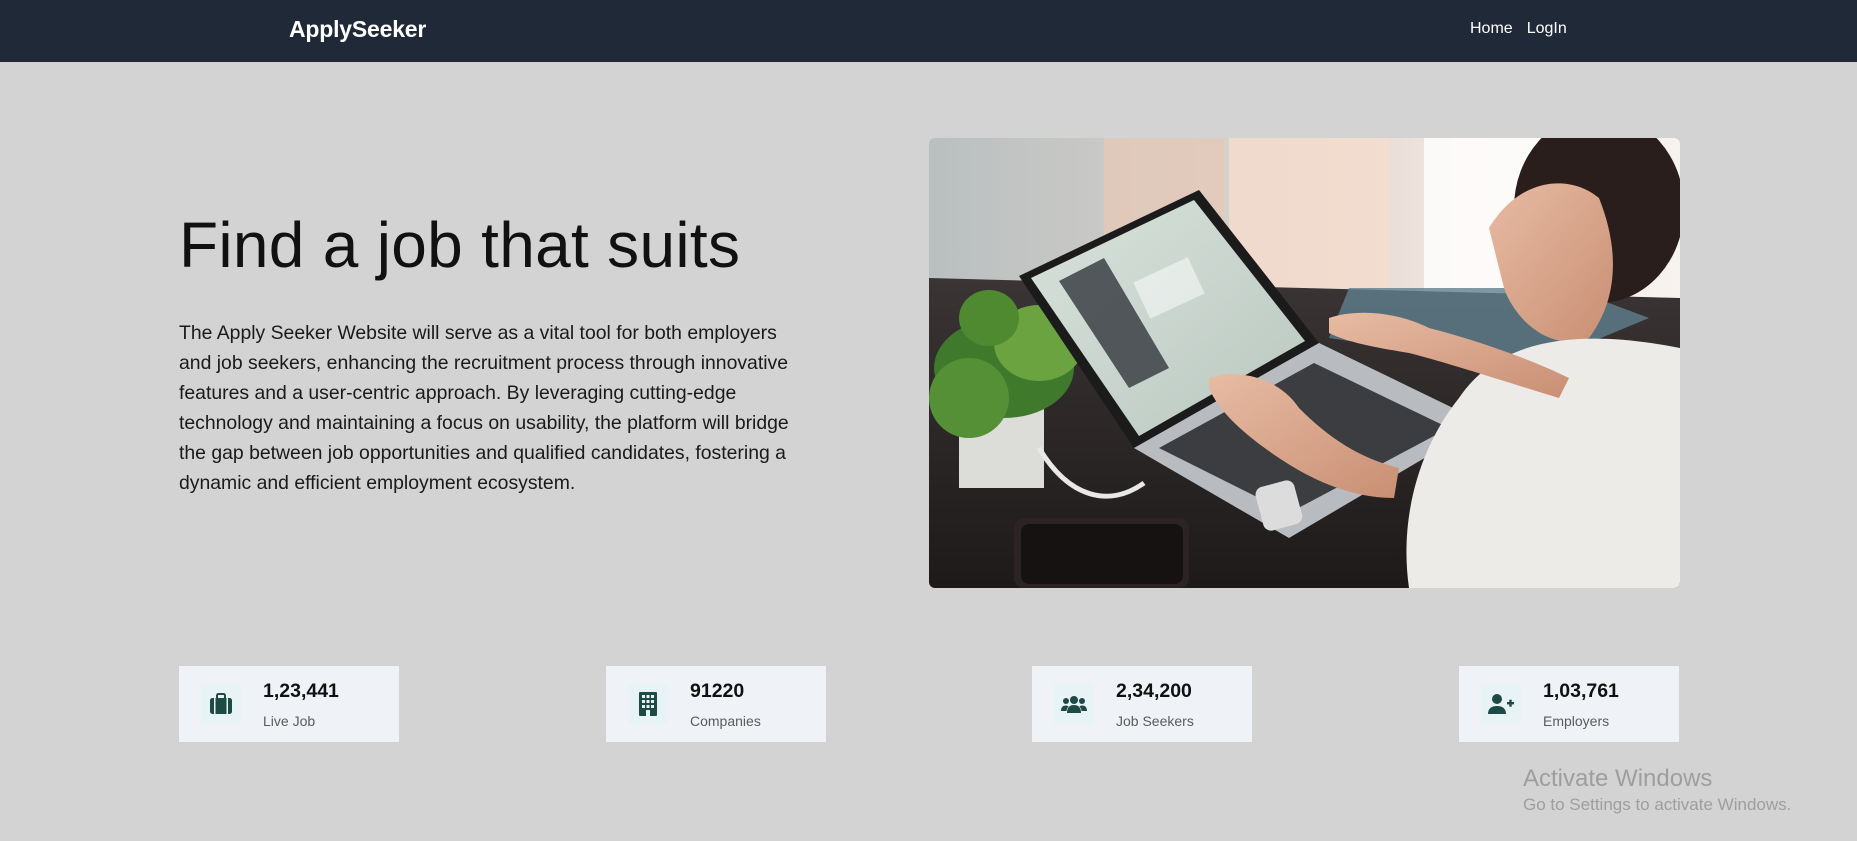 The image size is (1857, 841). I want to click on nav-link-login: LogIn, so click(1547, 29).